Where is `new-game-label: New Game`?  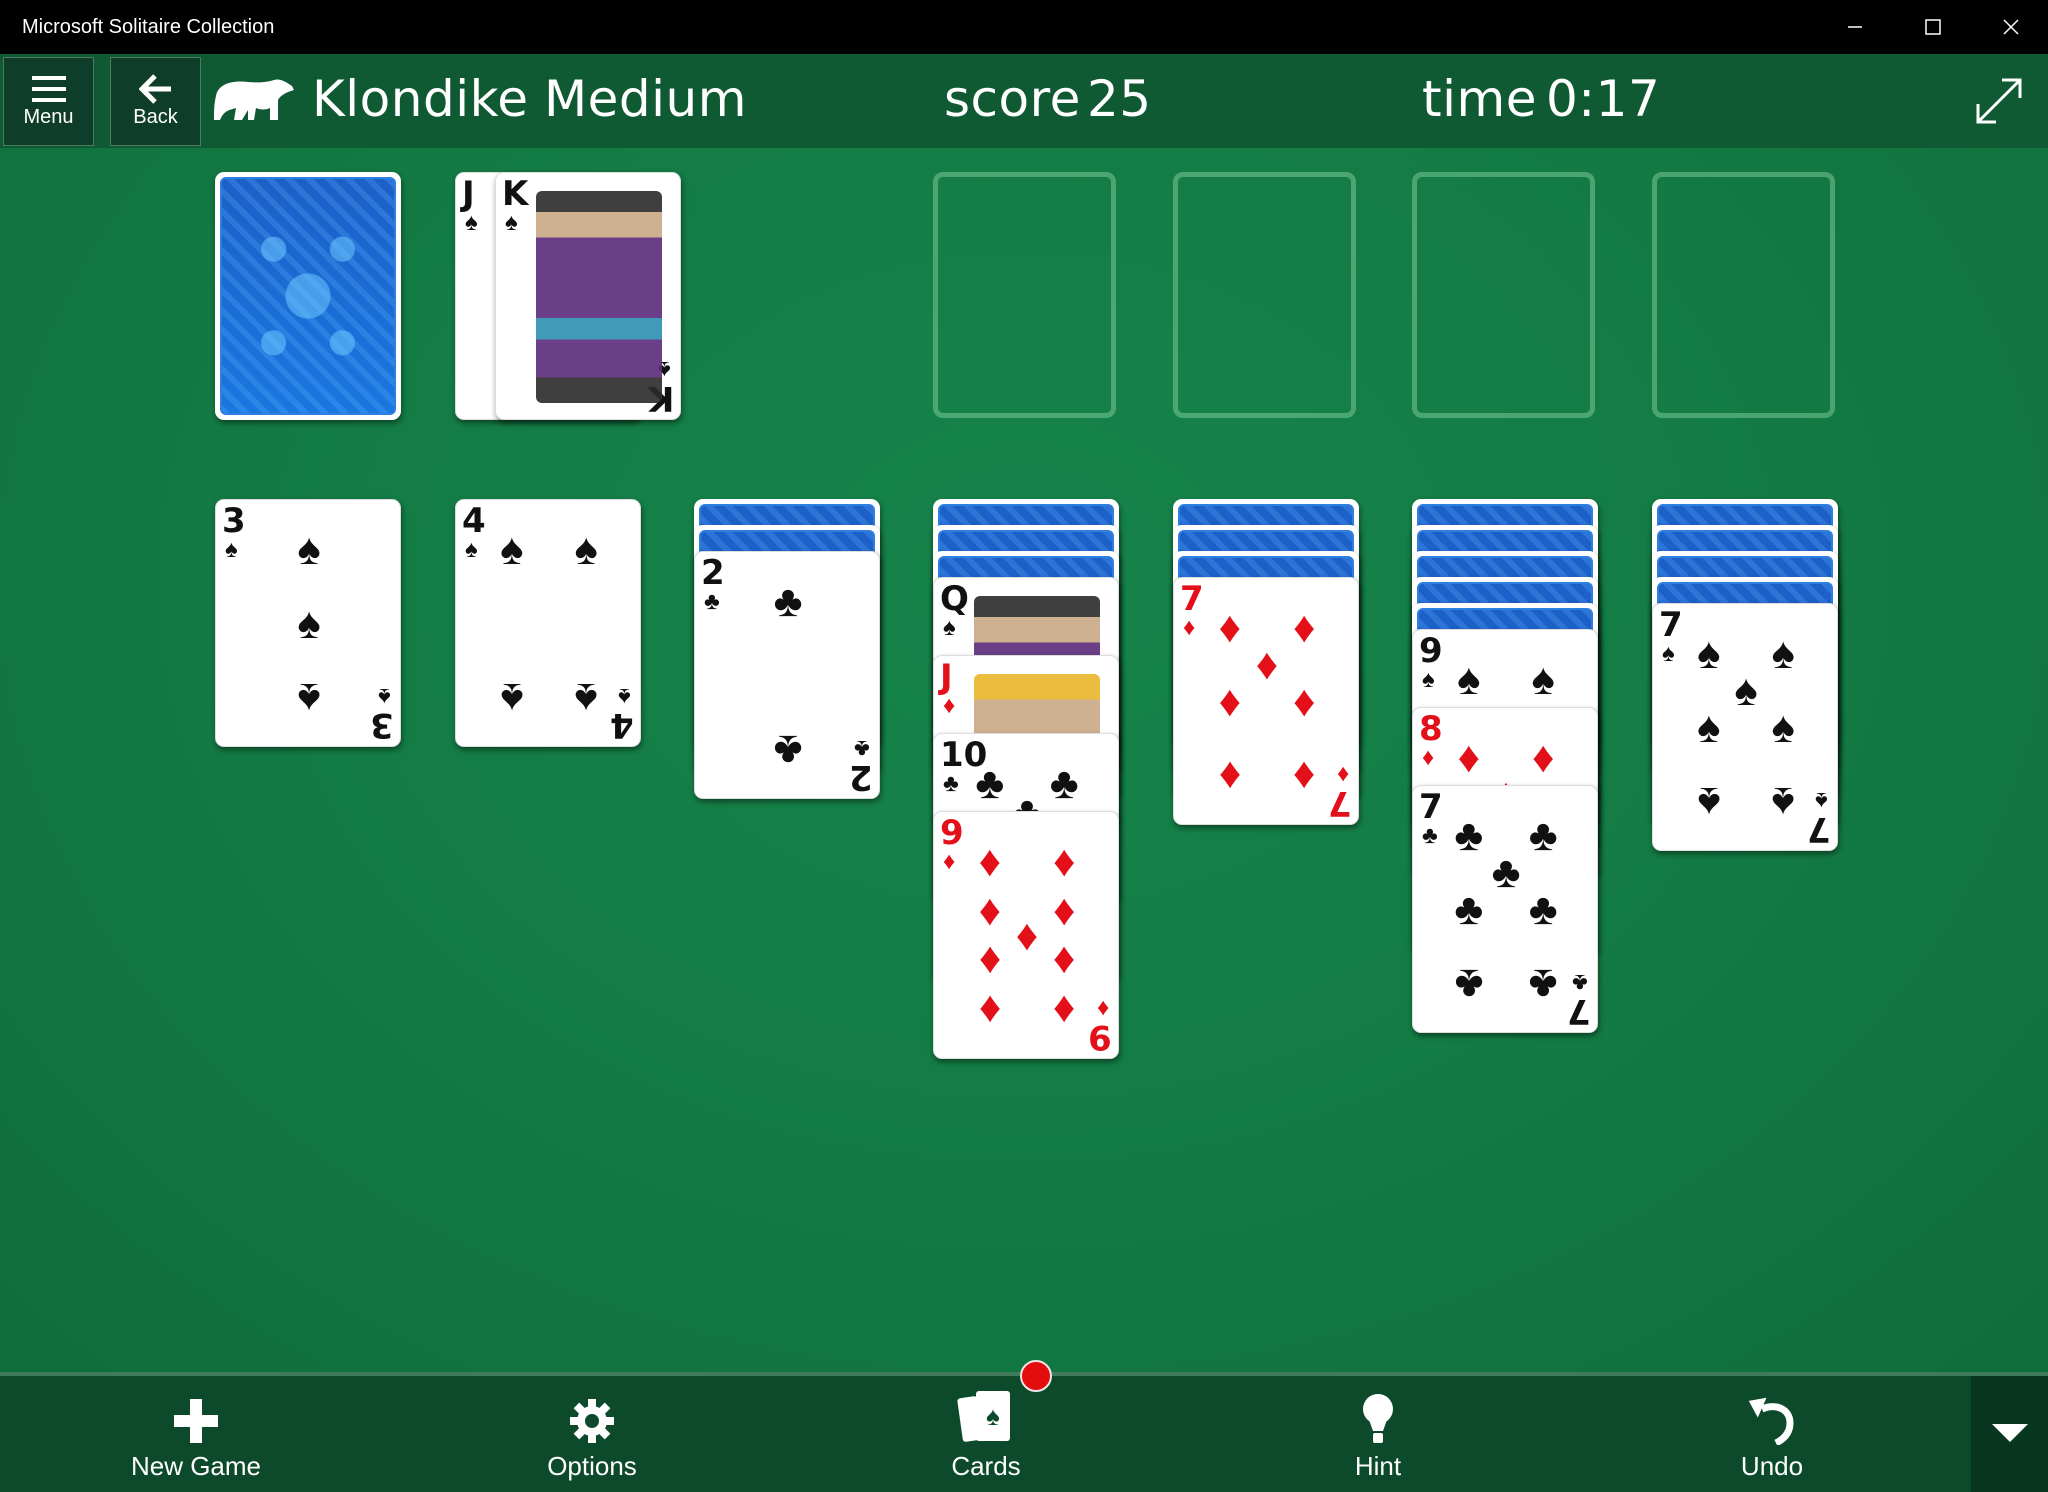
new-game-label: New Game is located at coordinates (196, 1466).